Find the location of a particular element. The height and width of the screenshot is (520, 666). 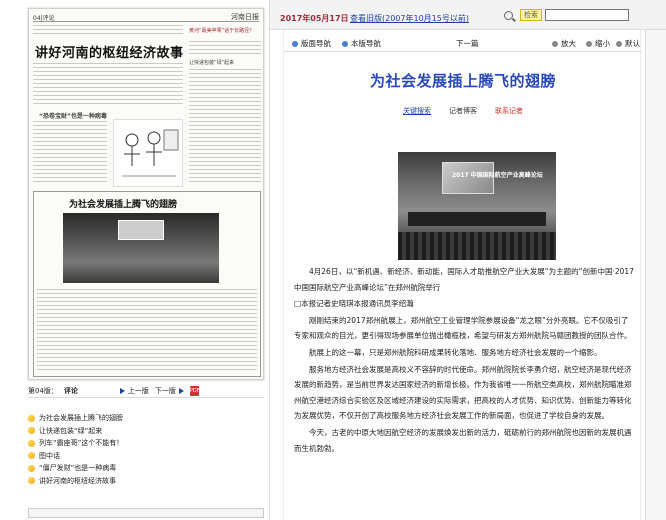

search-icon is located at coordinates (508, 15).